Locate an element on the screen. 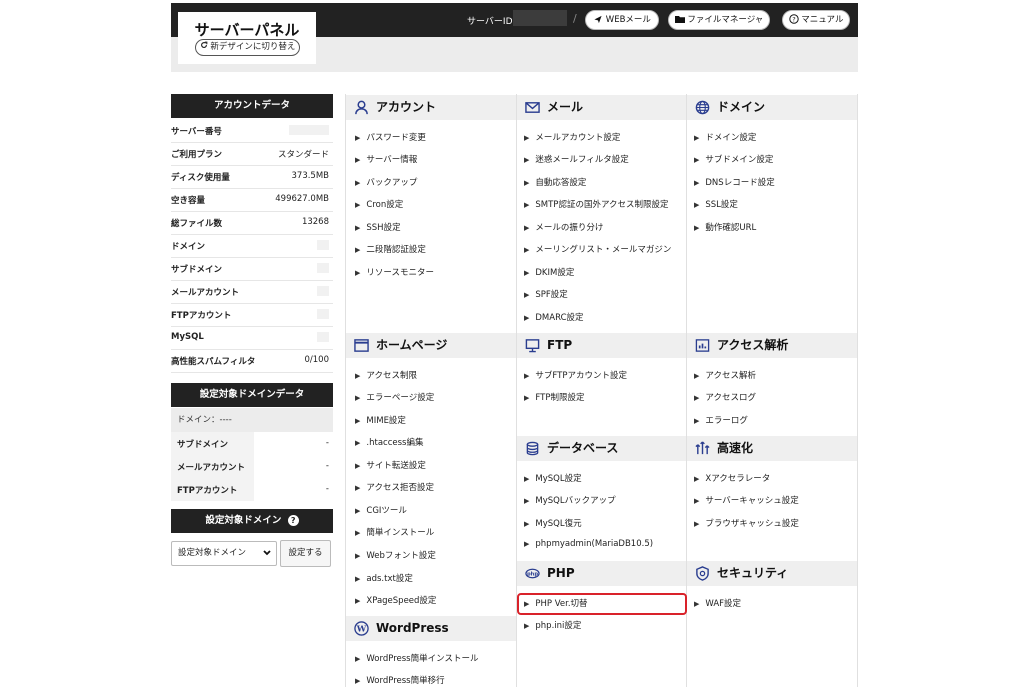 The image size is (1024, 687). link-ssl: ▶ SSL設定 is located at coordinates (716, 204).